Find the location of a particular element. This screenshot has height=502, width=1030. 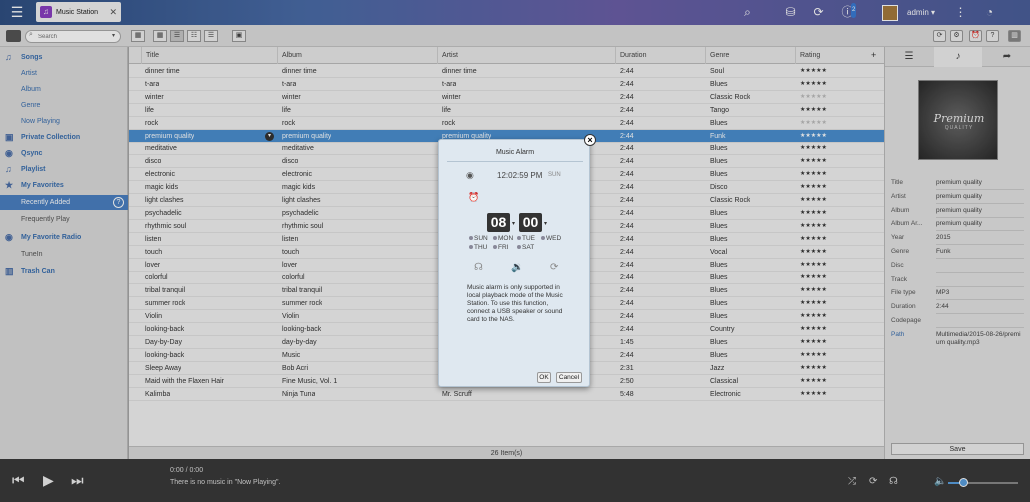

day-checkbox-wed: WED is located at coordinates (551, 238).